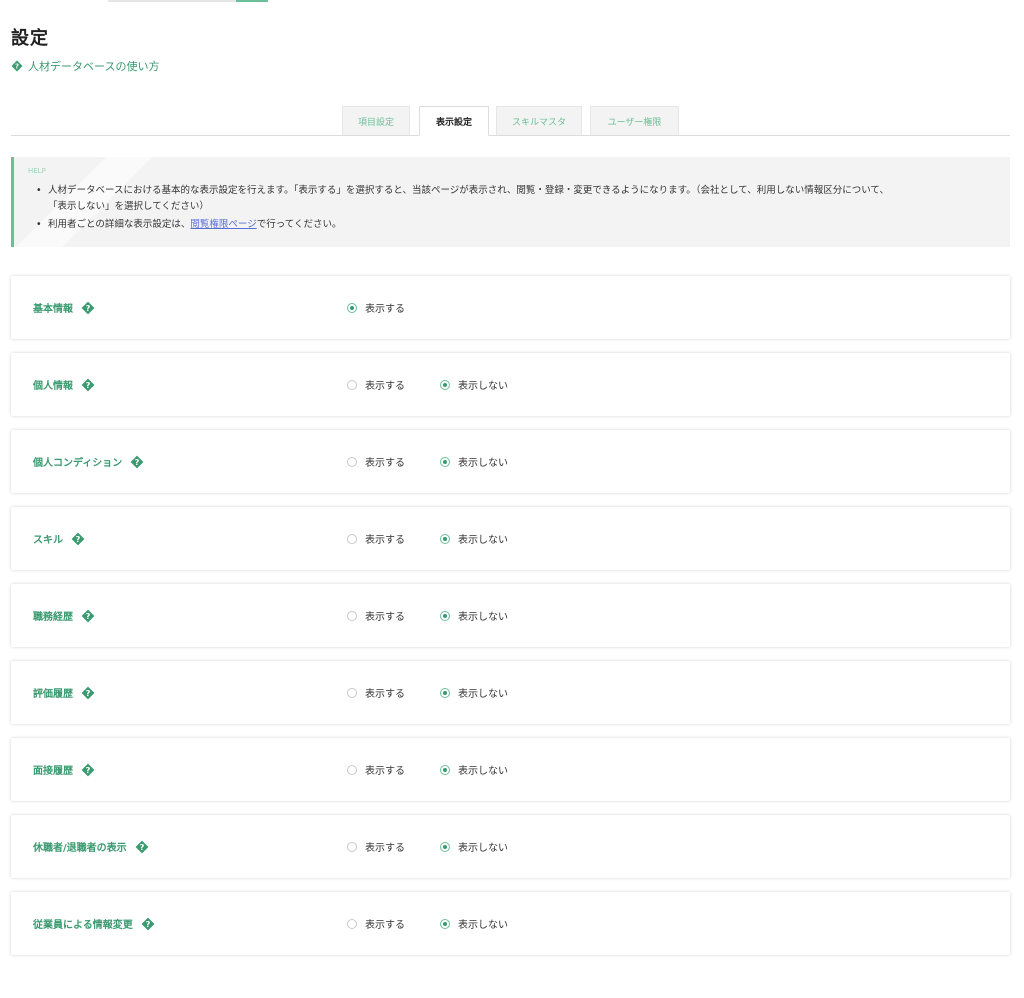 This screenshot has height=998, width=1024. What do you see at coordinates (376, 120) in the screenshot?
I see `tab-item-settings: 項目設定` at bounding box center [376, 120].